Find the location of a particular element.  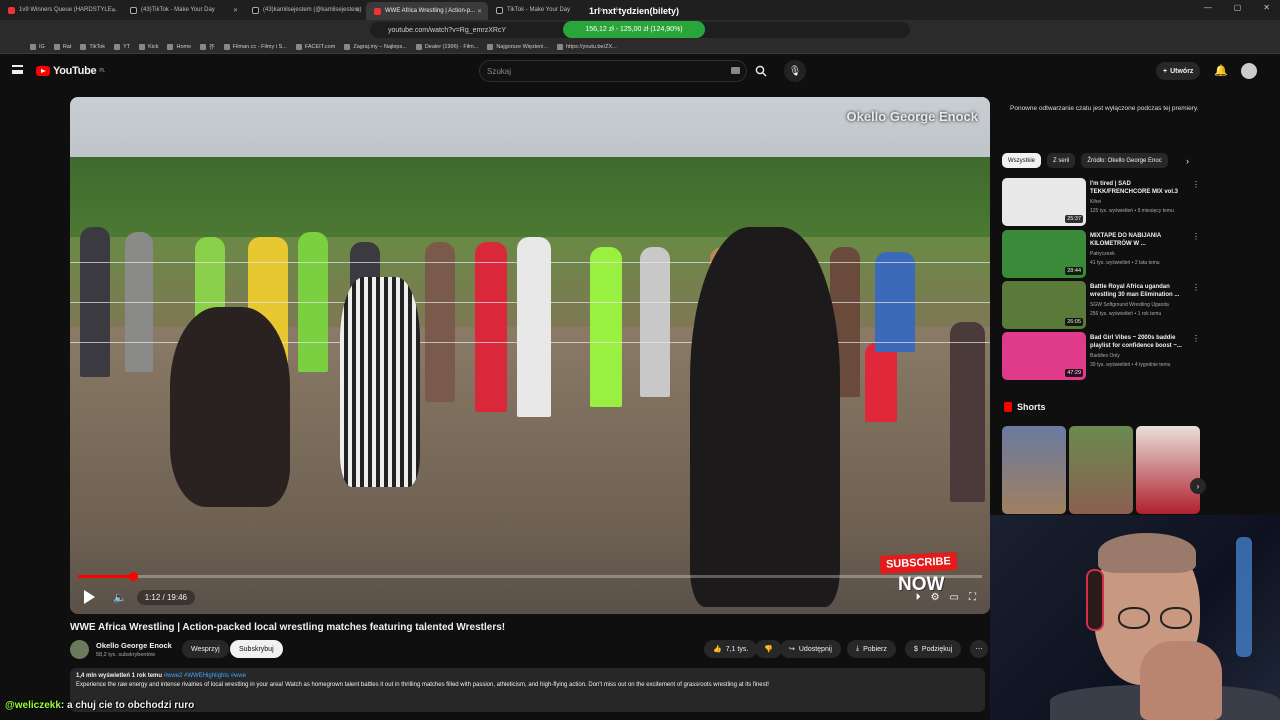

bookmark: YT is located at coordinates (122, 46).